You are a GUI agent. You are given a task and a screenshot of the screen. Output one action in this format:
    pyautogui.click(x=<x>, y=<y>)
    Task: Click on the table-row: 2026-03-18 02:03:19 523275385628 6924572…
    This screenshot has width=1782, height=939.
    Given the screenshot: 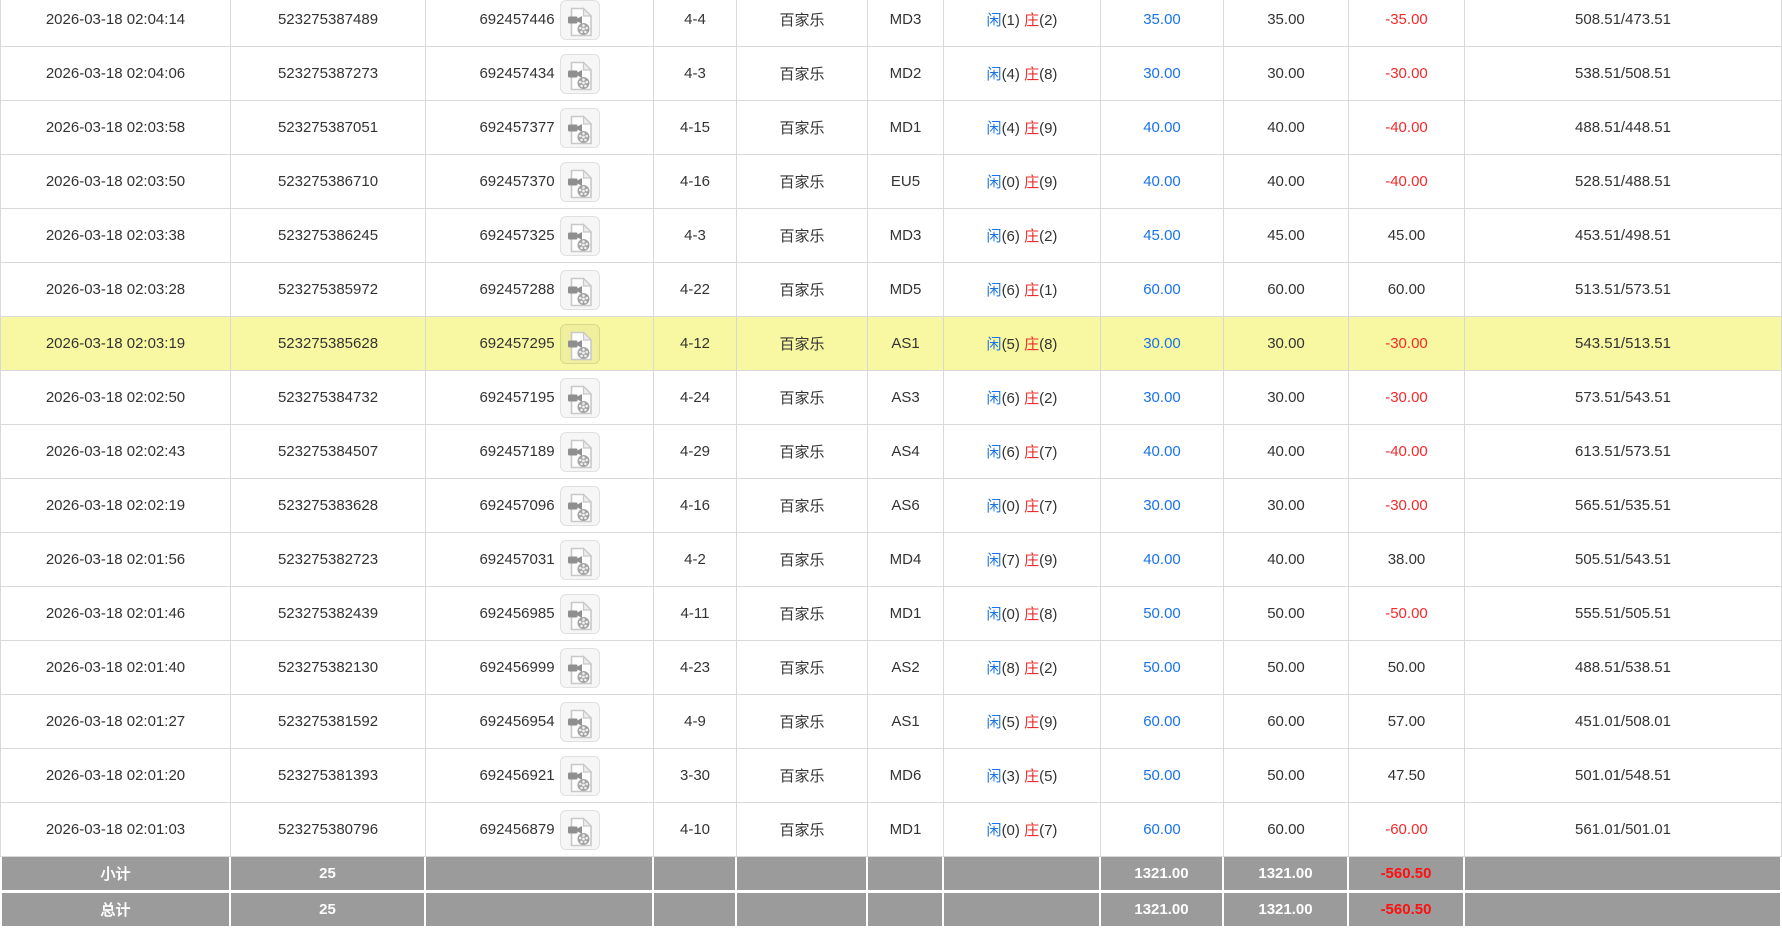 What is the action you would take?
    pyautogui.click(x=891, y=344)
    